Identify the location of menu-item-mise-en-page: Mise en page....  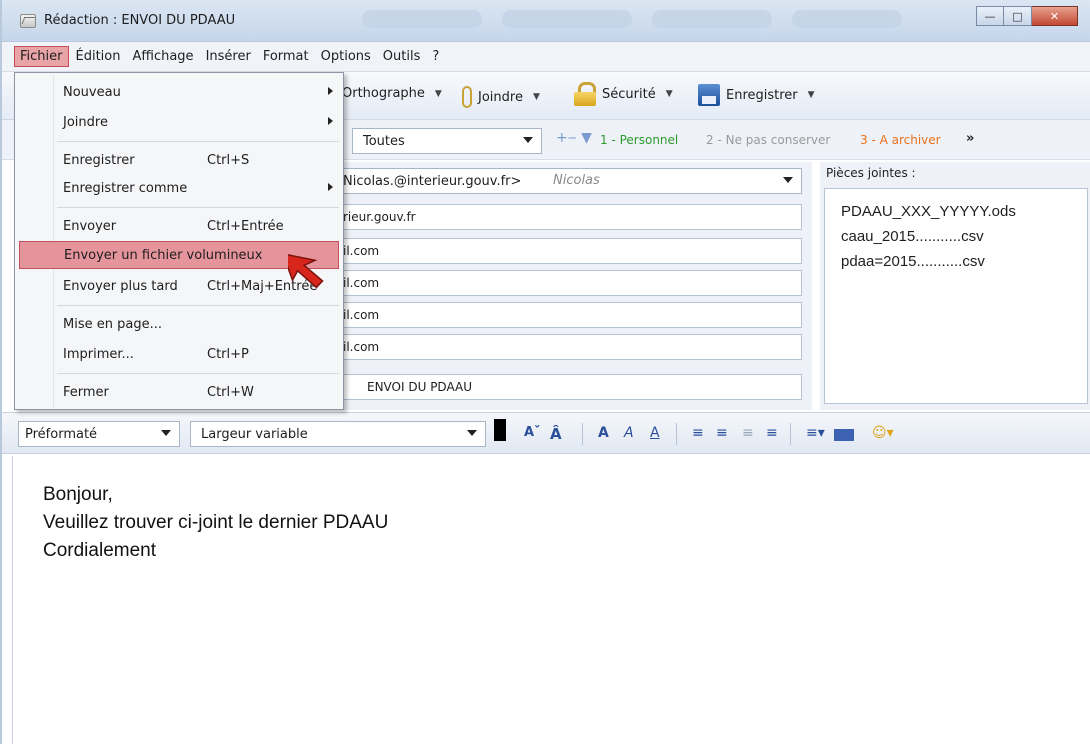
(179, 325).